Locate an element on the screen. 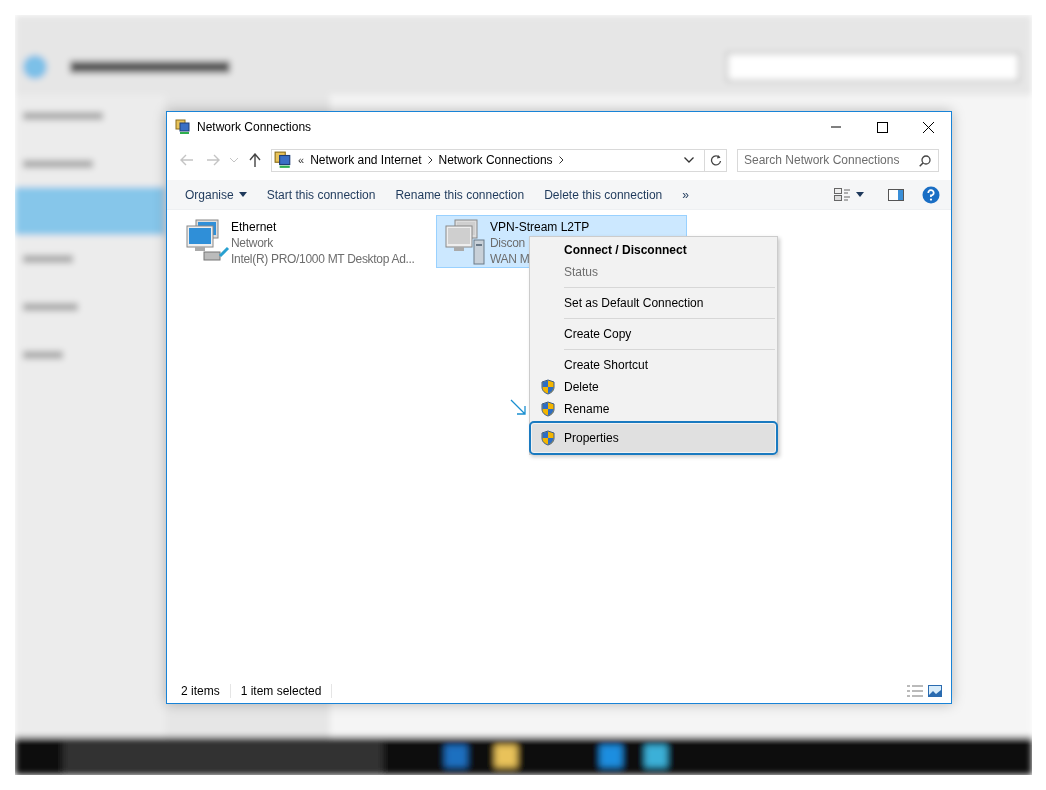 Image resolution: width=1046 pixels, height=790 pixels. menu-item: Set as Default Connection is located at coordinates (653, 303).